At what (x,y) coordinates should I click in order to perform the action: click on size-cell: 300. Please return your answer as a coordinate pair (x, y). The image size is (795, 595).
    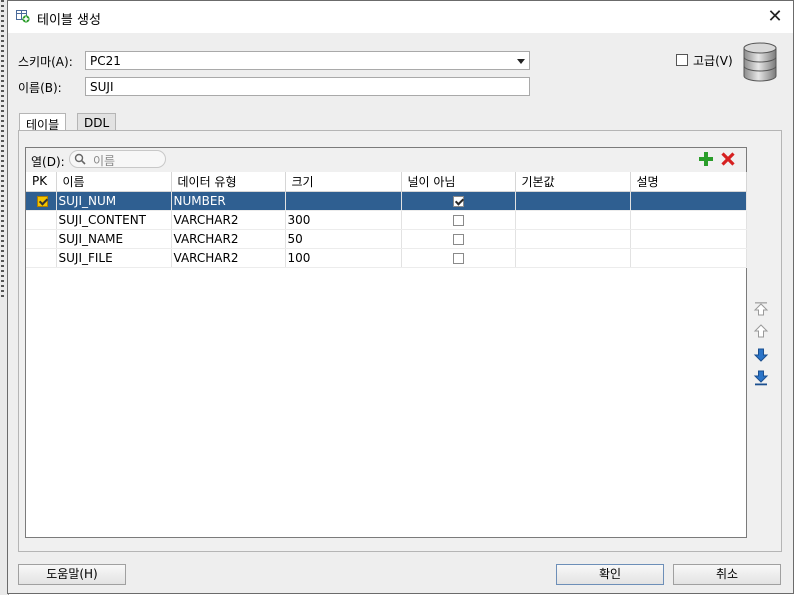
    Looking at the image, I should click on (343, 220).